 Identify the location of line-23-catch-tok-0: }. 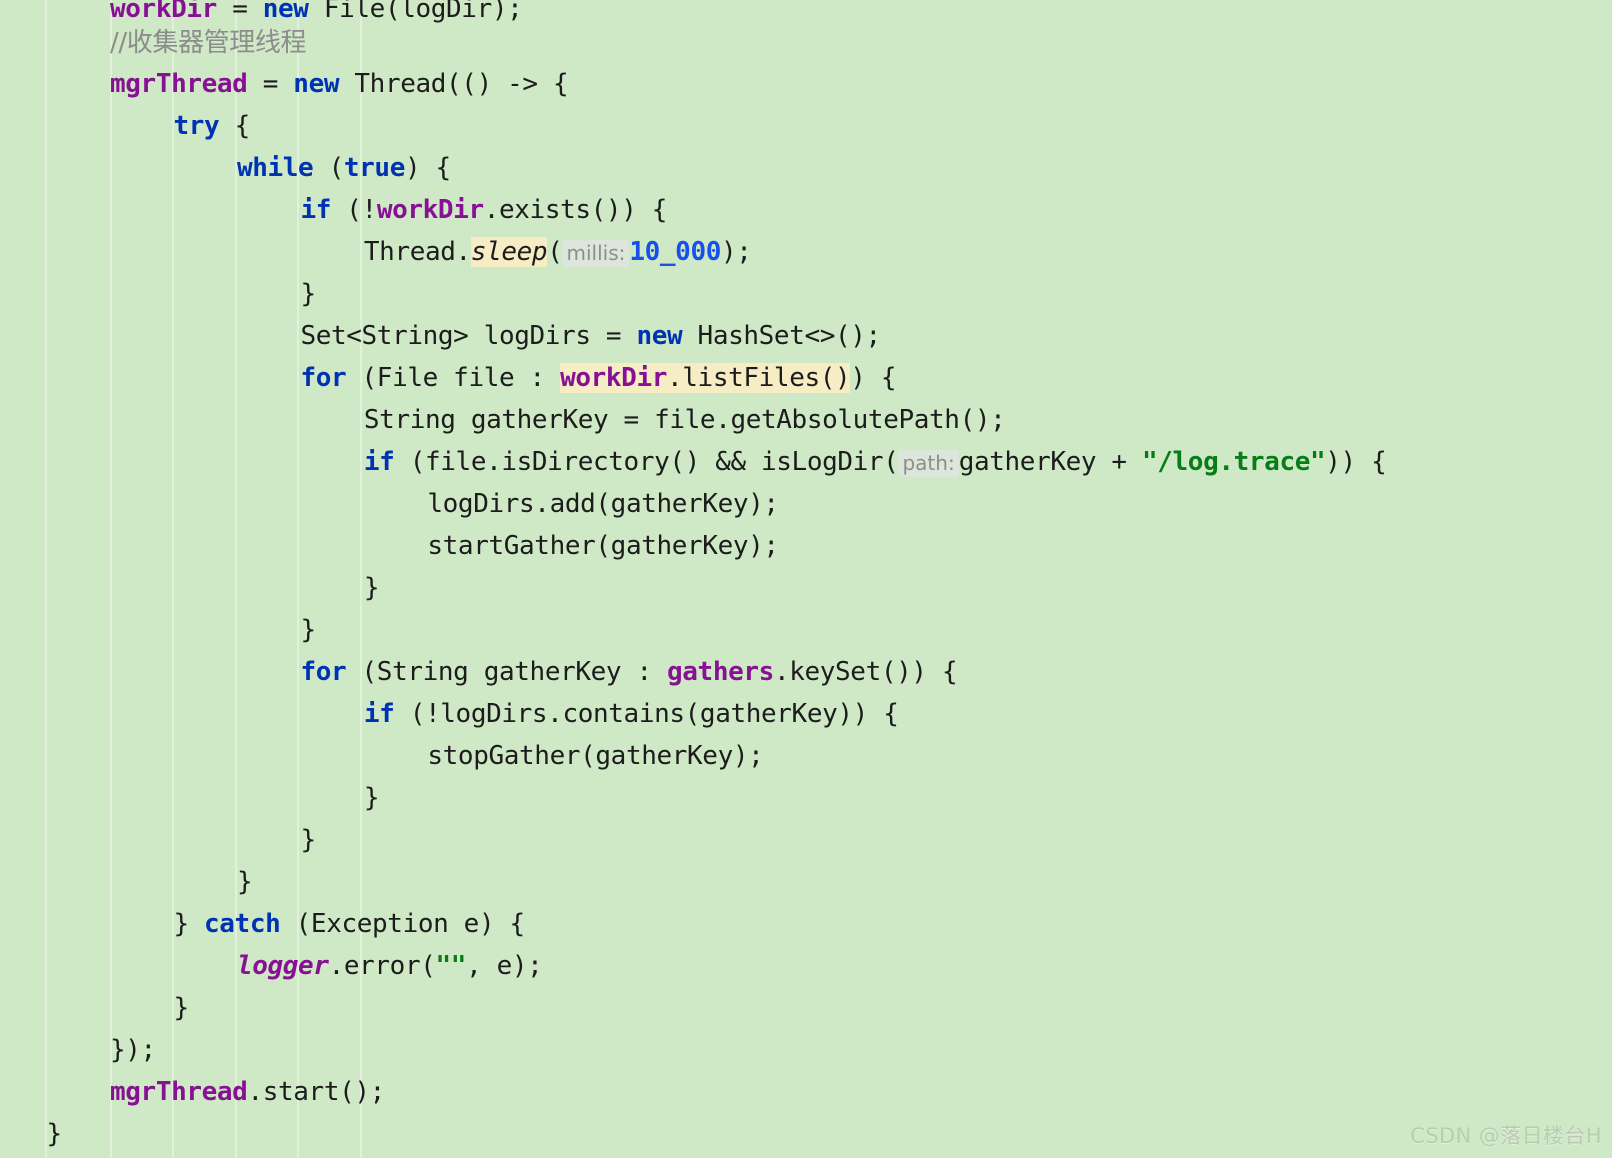
(189, 924).